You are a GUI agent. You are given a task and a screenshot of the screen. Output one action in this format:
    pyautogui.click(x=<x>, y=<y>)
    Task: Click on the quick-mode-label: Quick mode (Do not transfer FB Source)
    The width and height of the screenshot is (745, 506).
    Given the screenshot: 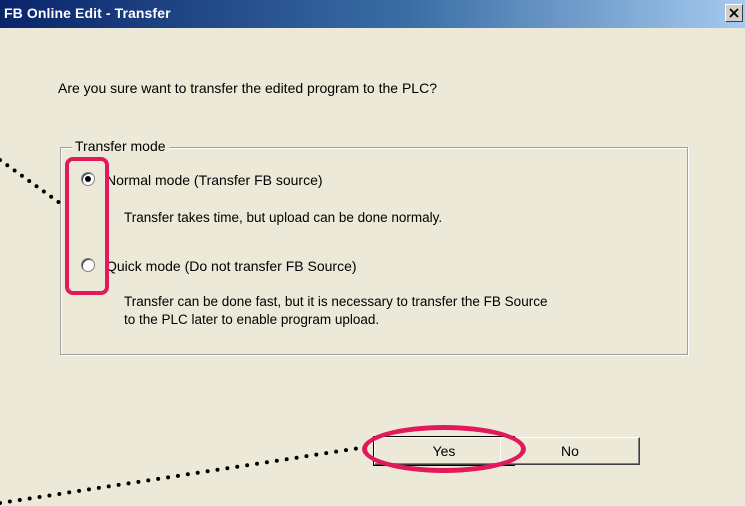 What is the action you would take?
    pyautogui.click(x=231, y=266)
    